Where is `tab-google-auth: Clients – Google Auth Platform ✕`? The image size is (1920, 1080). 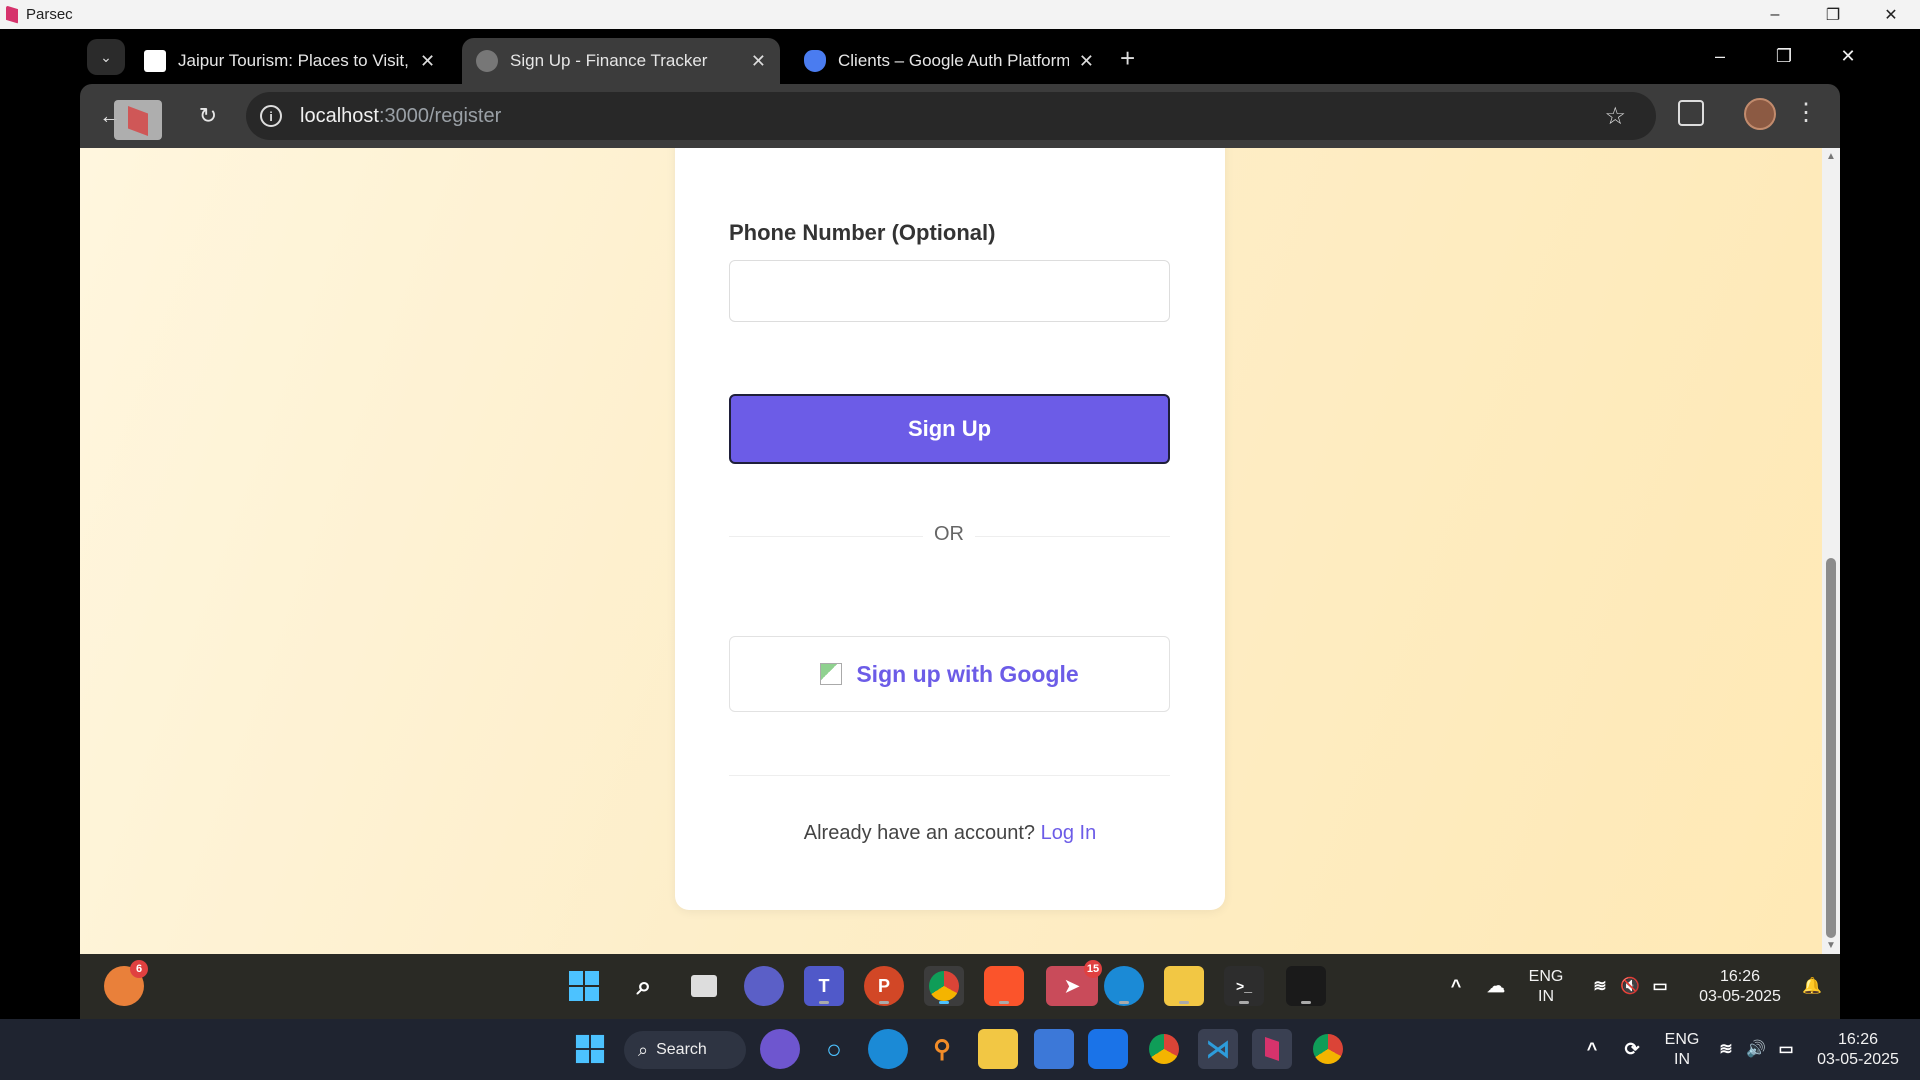
tab-google-auth: Clients – Google Auth Platform ✕ is located at coordinates (949, 61).